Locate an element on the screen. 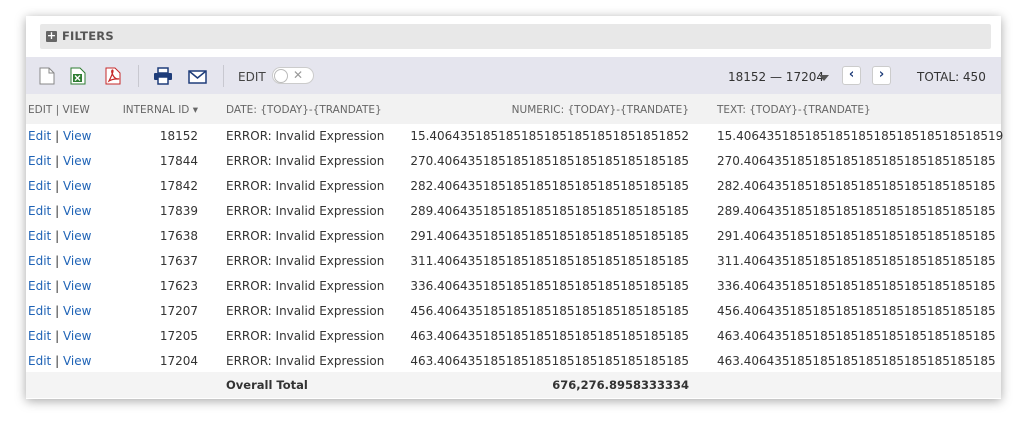 Image resolution: width=1026 pixels, height=424 pixels. numeric-cell: 289.406435185185185185185185185185185 is located at coordinates (549, 211).